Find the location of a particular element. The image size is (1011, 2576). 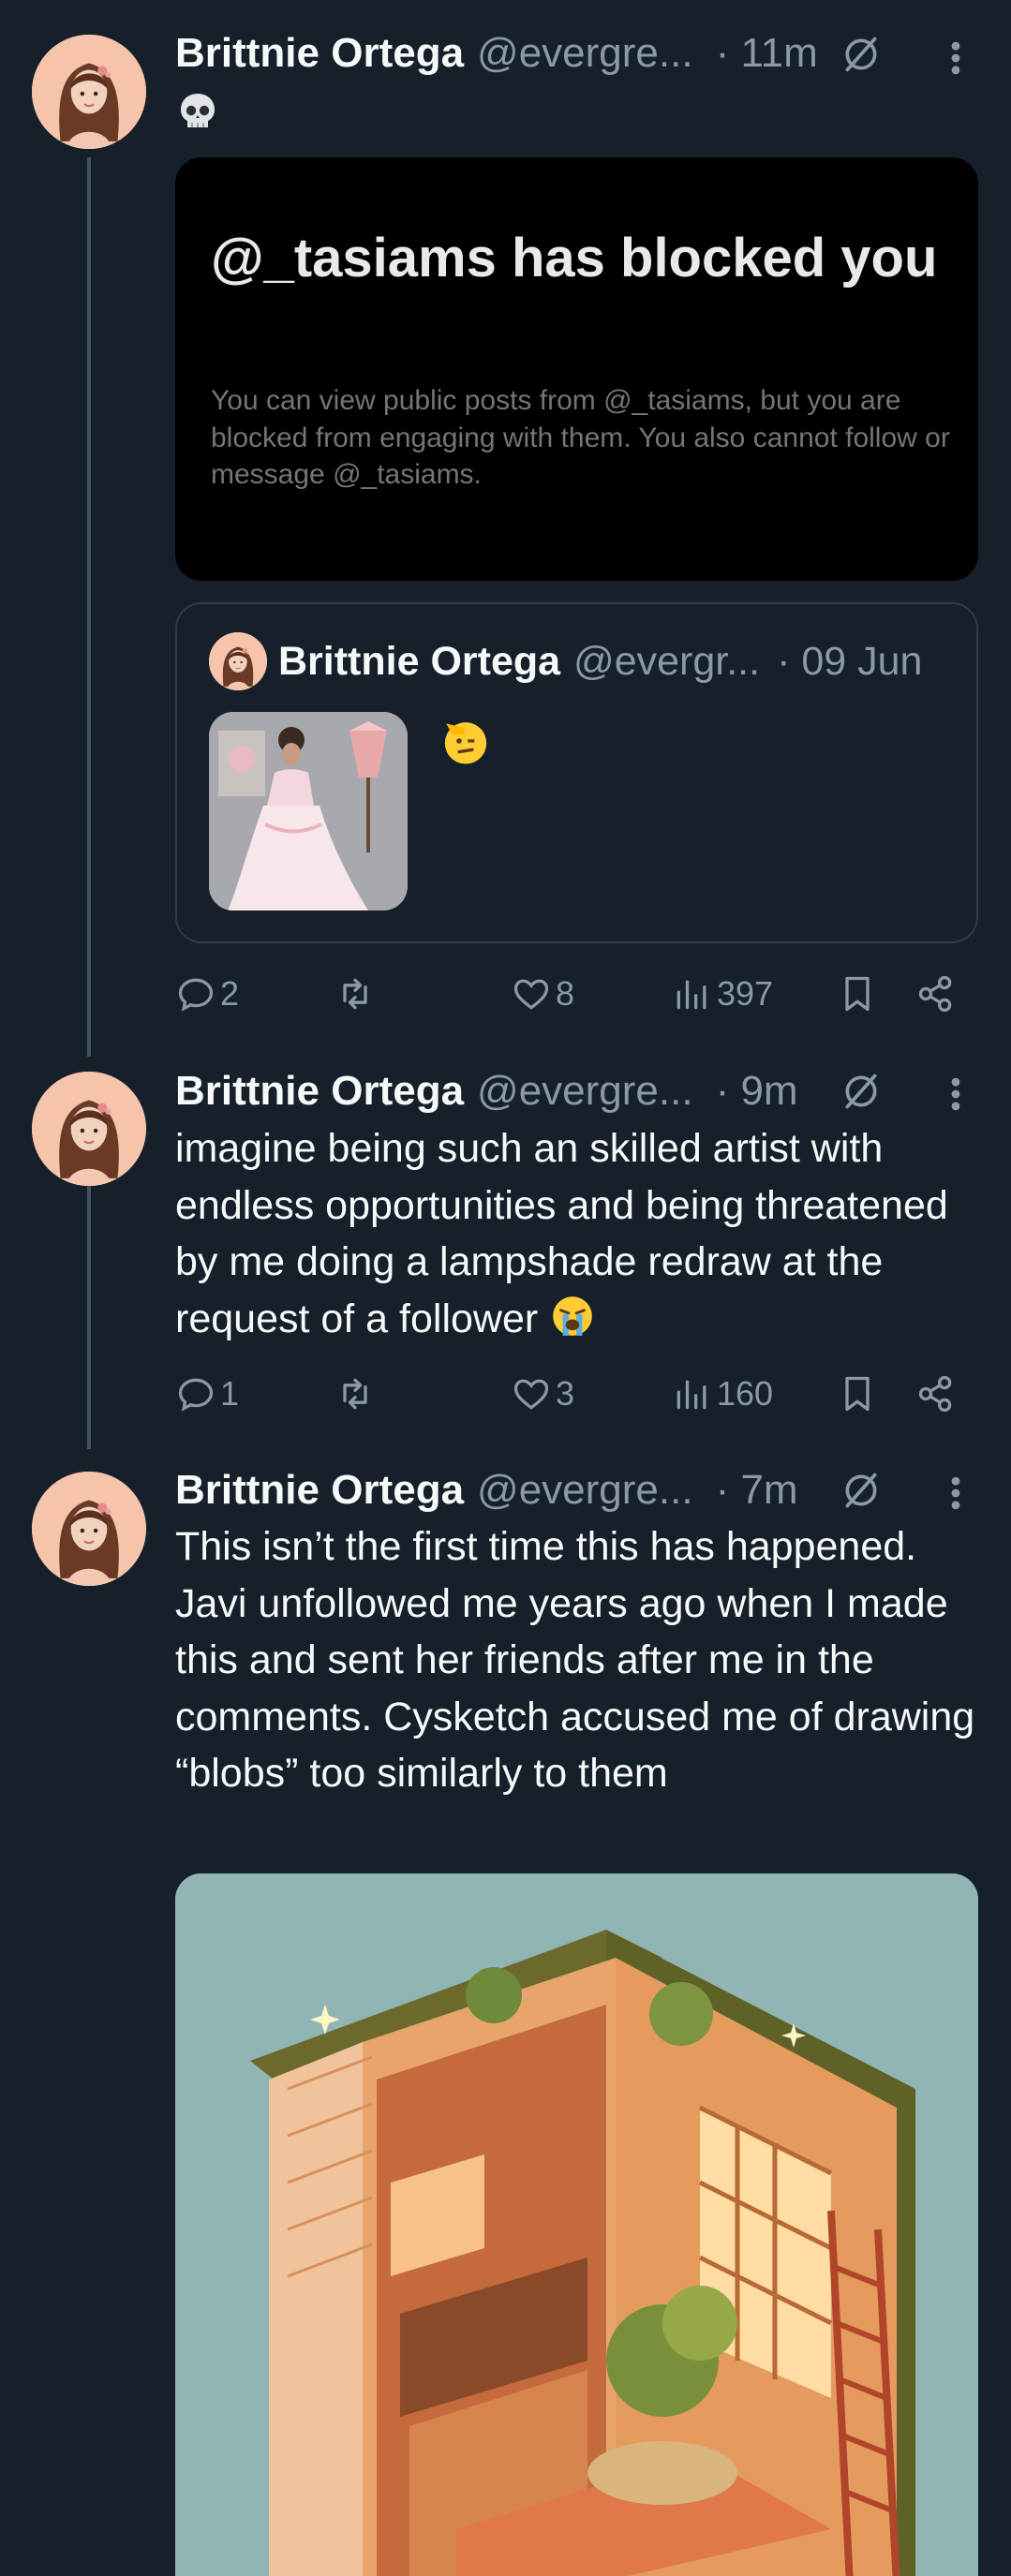

blocked-title: @_tasiams has blocked you is located at coordinates (574, 258).